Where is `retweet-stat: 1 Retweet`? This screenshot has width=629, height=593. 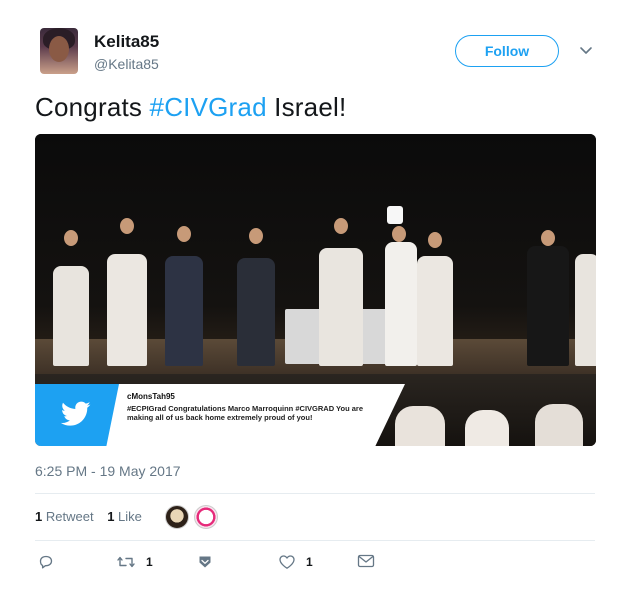 retweet-stat: 1 Retweet is located at coordinates (64, 516).